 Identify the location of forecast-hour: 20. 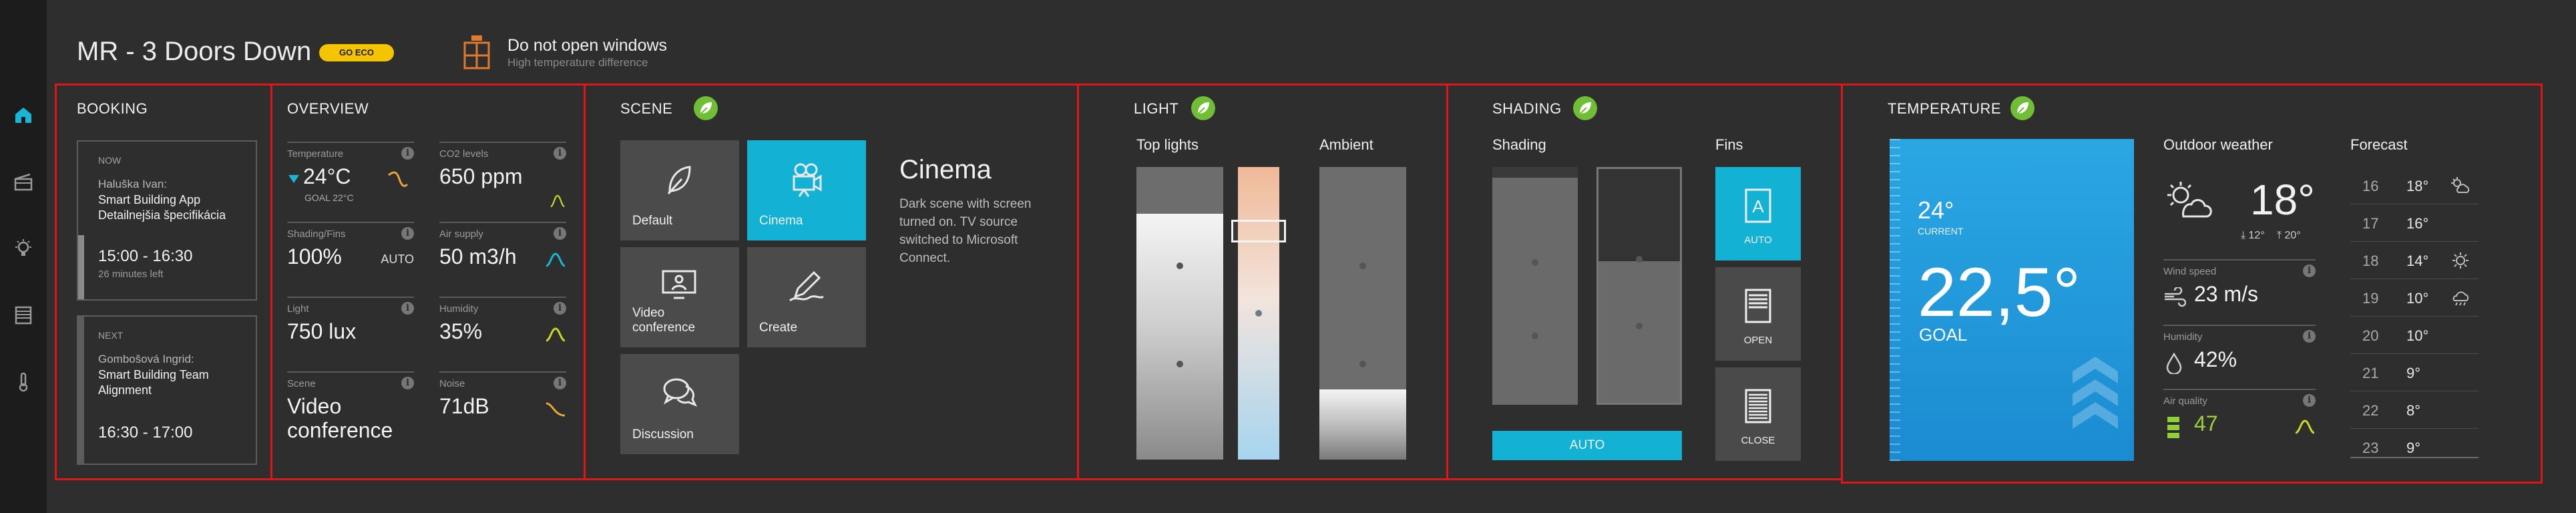
(2370, 335).